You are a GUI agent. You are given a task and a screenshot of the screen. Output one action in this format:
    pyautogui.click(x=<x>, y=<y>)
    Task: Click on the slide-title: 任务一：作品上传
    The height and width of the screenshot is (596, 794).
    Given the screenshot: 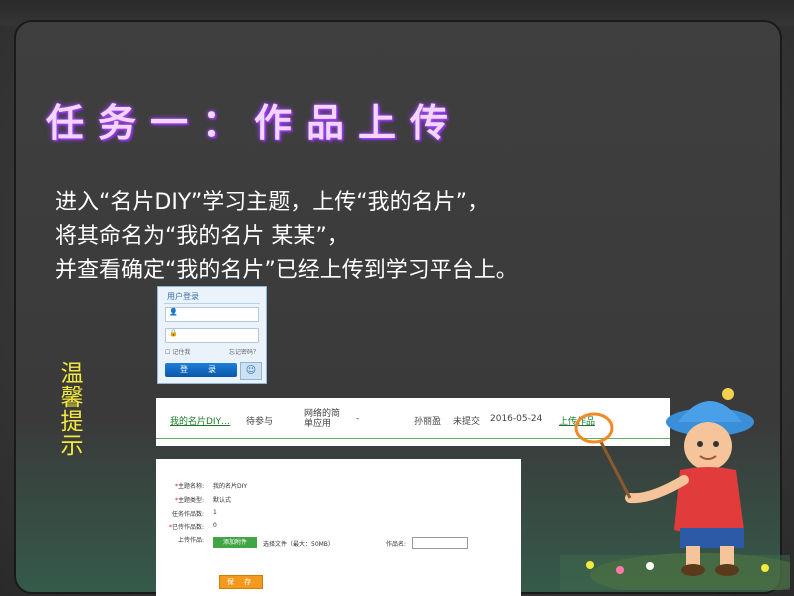 What is the action you would take?
    pyautogui.click(x=254, y=122)
    